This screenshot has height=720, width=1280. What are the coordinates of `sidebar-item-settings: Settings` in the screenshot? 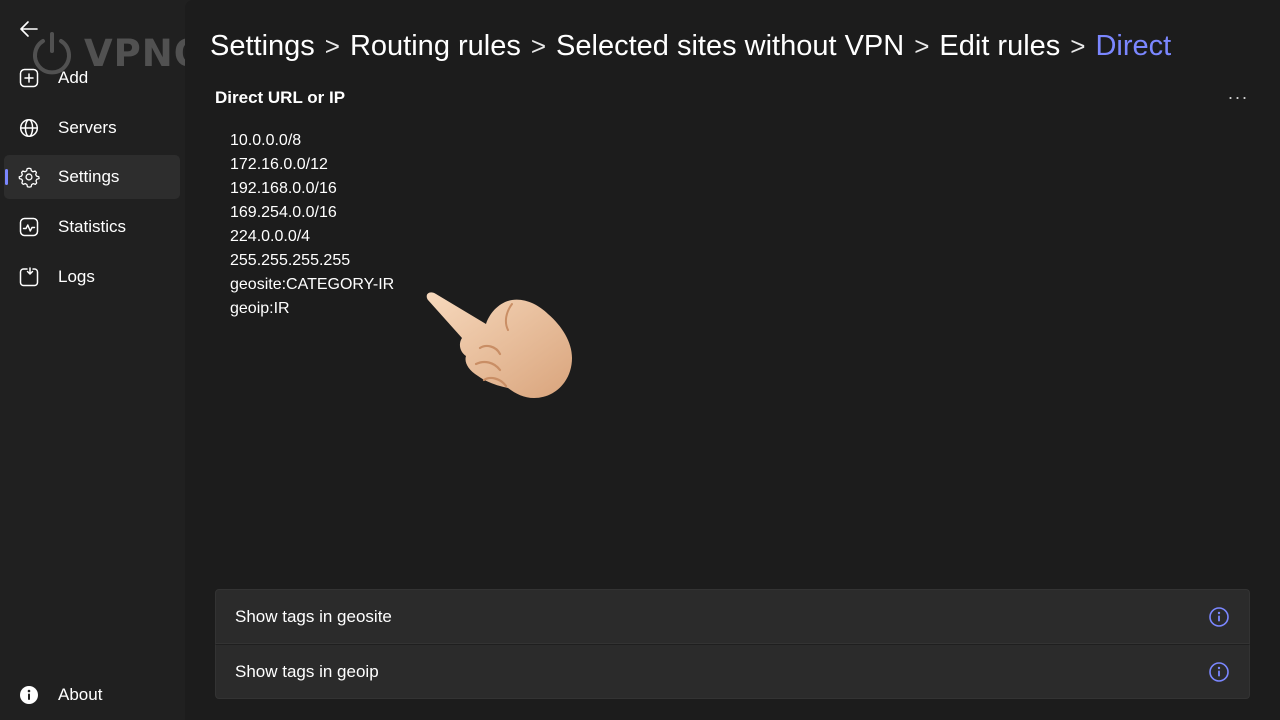 It's located at (92, 177).